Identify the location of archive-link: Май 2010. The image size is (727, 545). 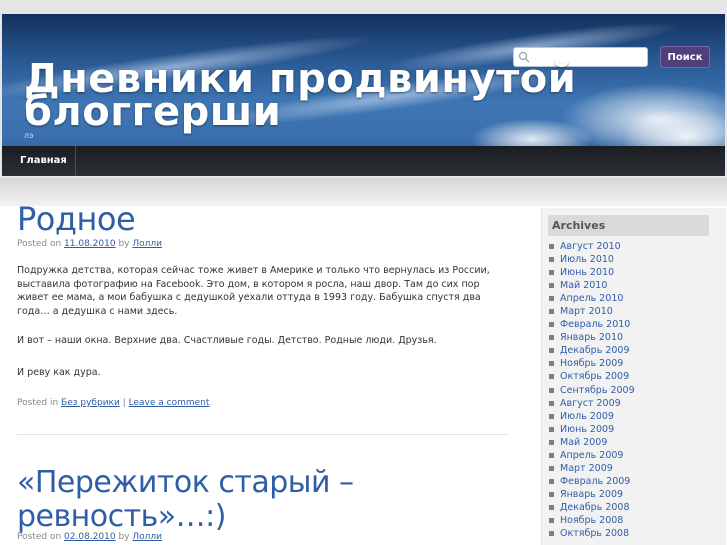
(591, 285).